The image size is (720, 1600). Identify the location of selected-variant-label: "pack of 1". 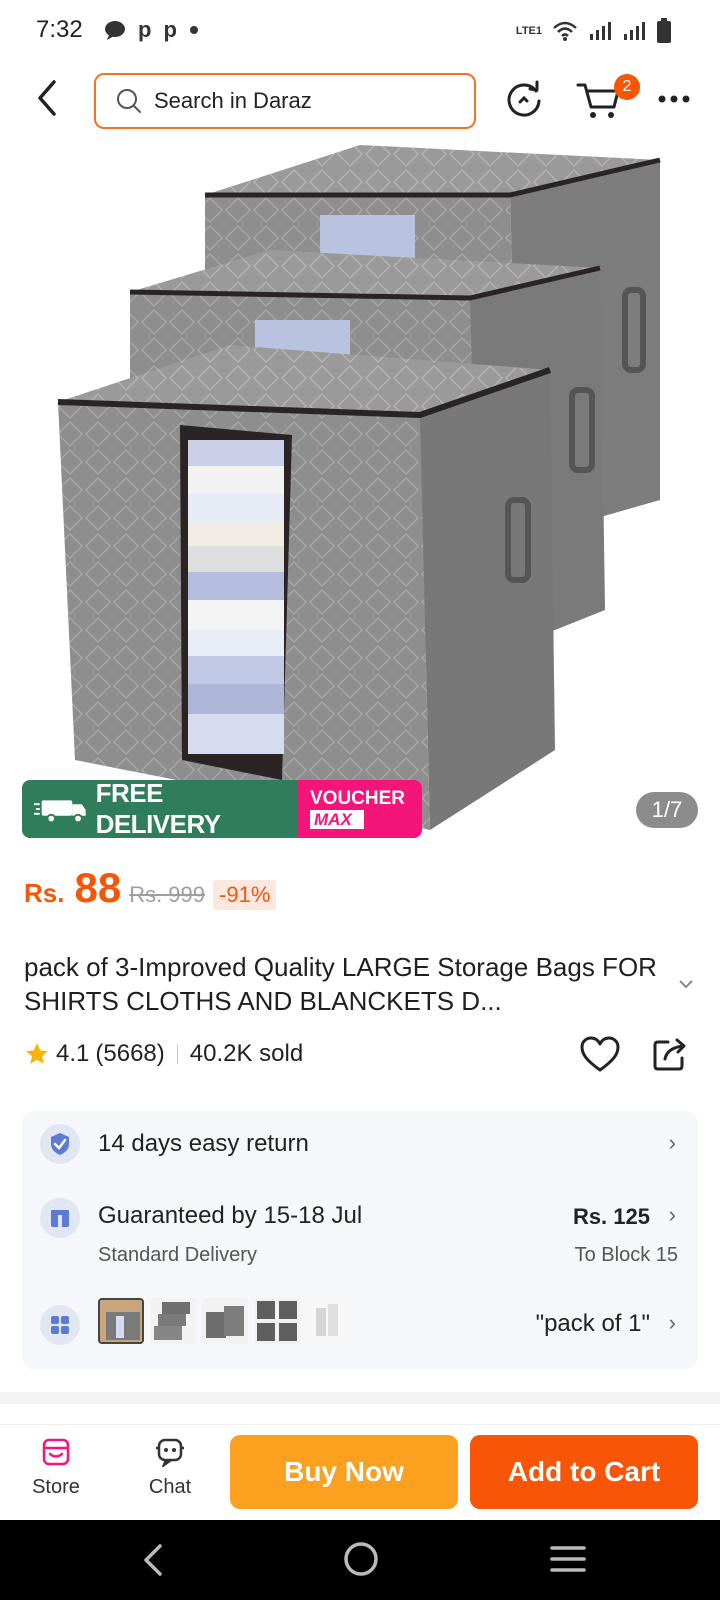
(592, 1323).